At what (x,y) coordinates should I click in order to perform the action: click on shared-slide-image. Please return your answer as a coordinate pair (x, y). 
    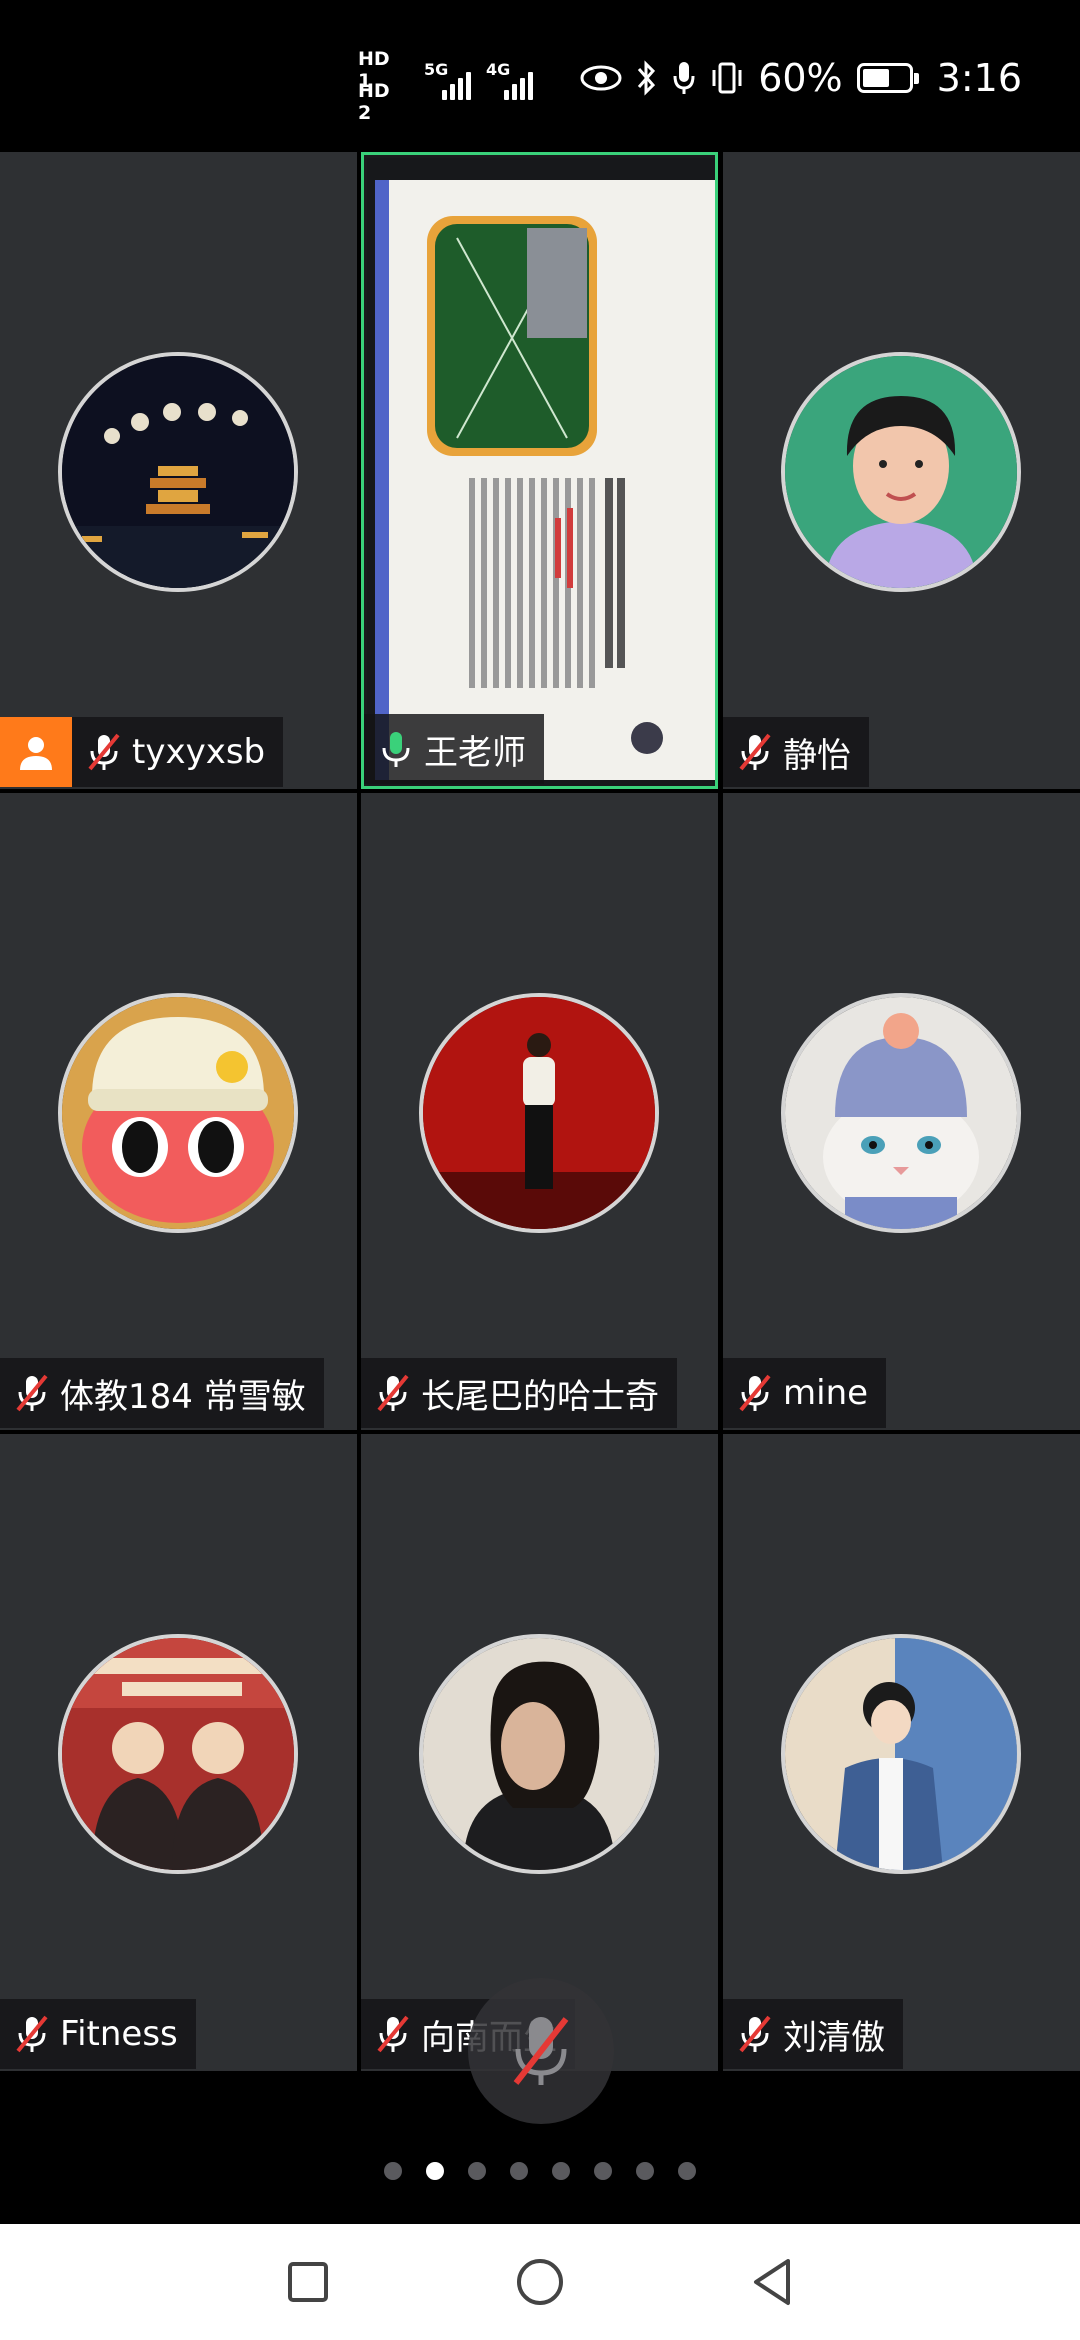
    Looking at the image, I should click on (541, 472).